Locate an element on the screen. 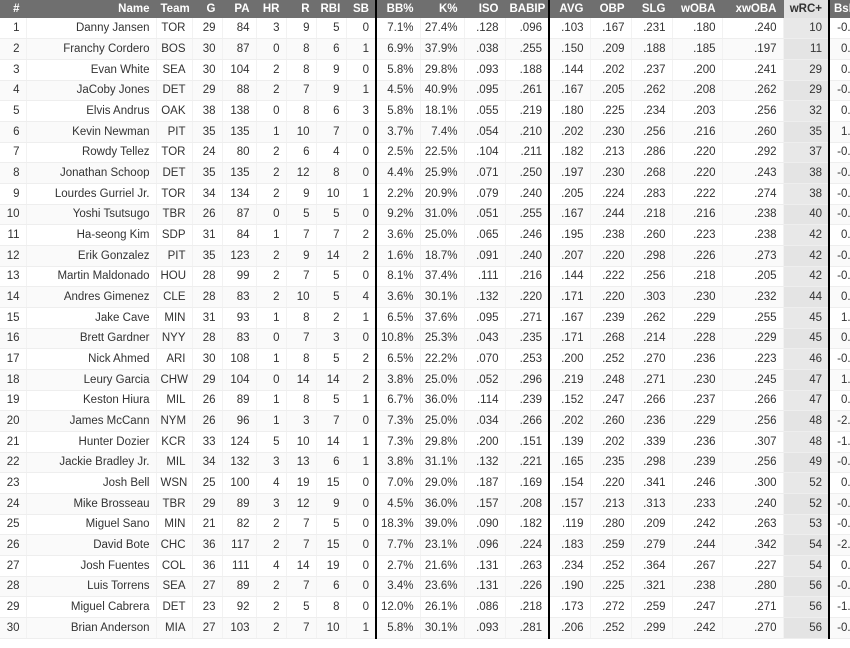 The image size is (850, 648). cell-rank: 25 is located at coordinates (13, 525).